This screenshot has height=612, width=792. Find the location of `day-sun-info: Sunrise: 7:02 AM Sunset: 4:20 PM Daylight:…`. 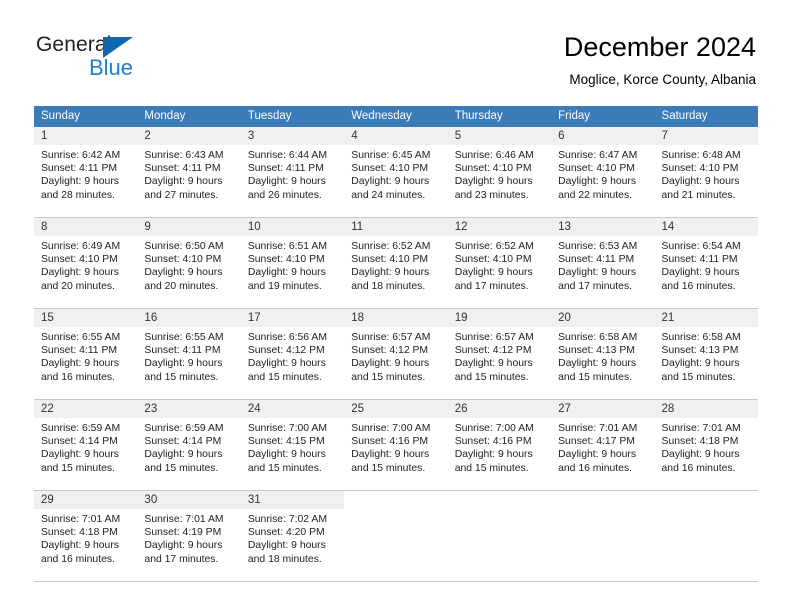

day-sun-info: Sunrise: 7:02 AM Sunset: 4:20 PM Daylight:… is located at coordinates (292, 537).